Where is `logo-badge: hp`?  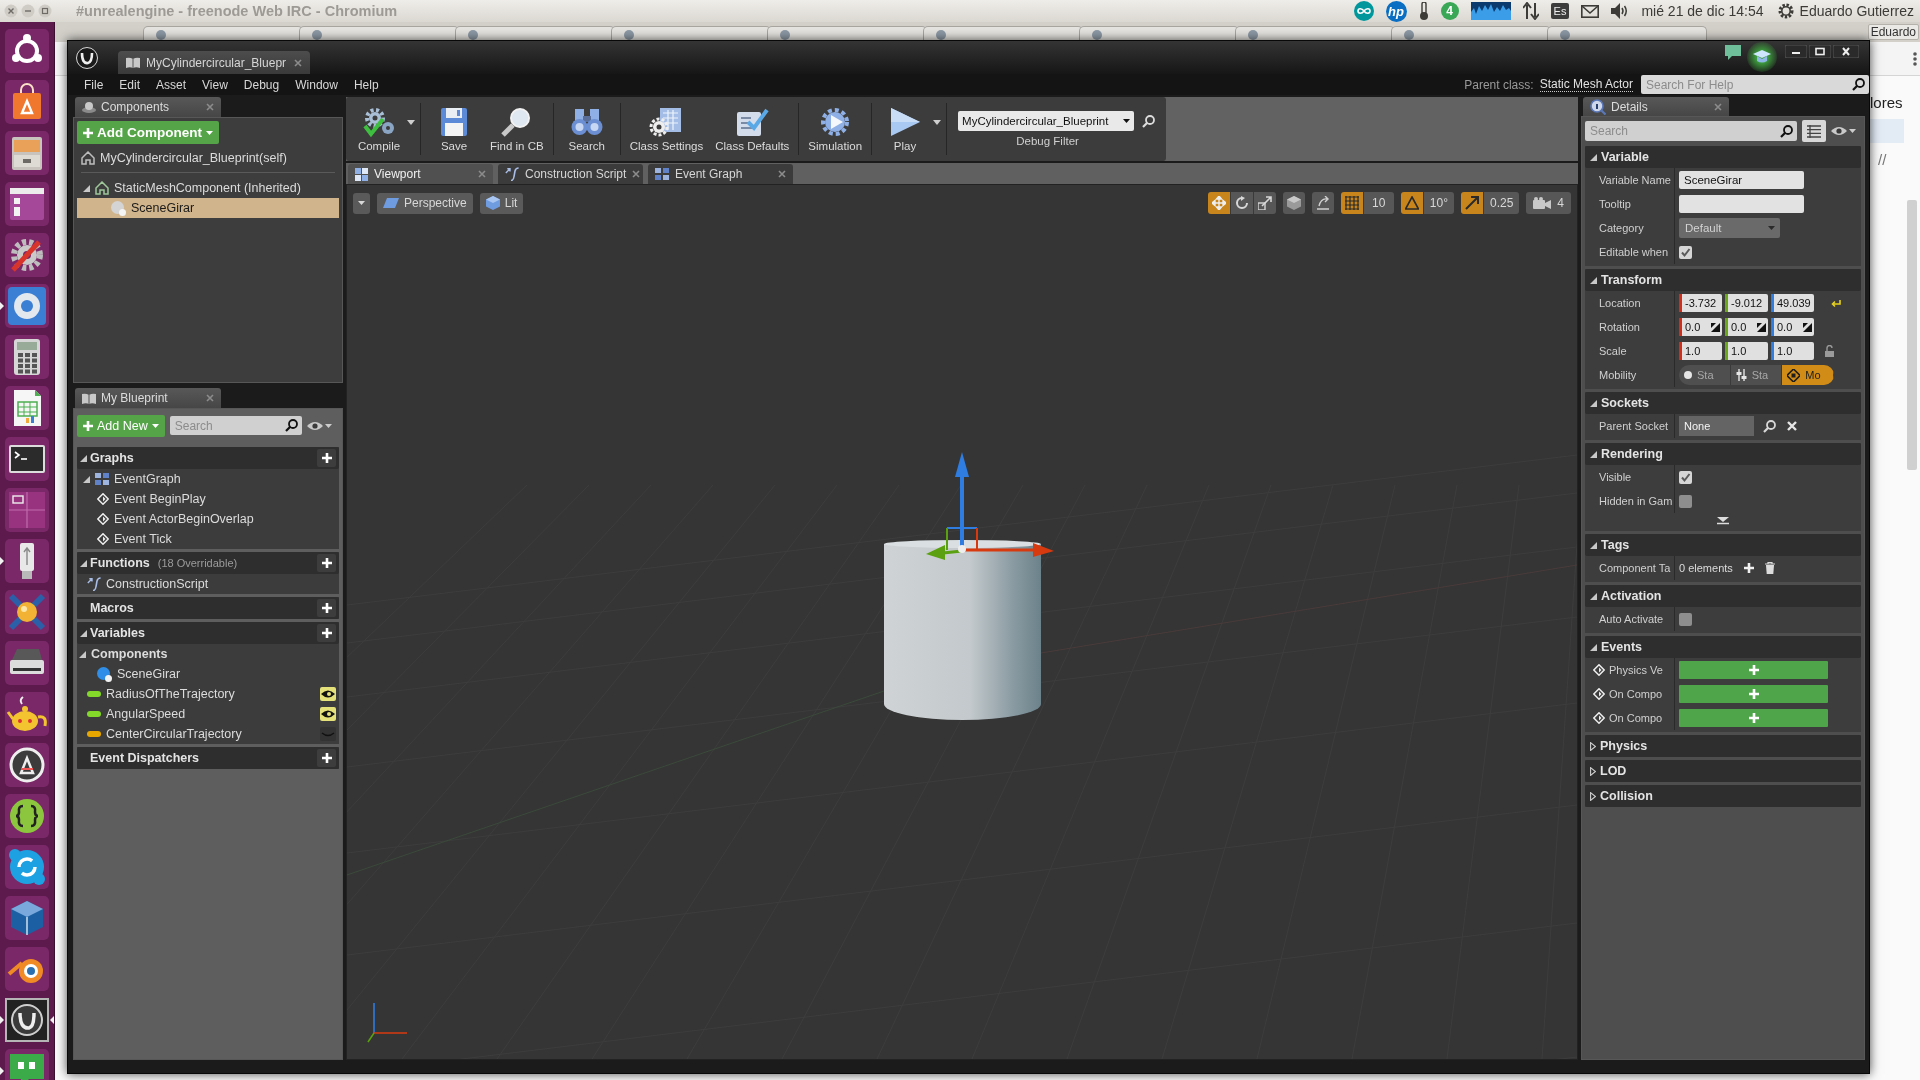 logo-badge: hp is located at coordinates (1396, 11).